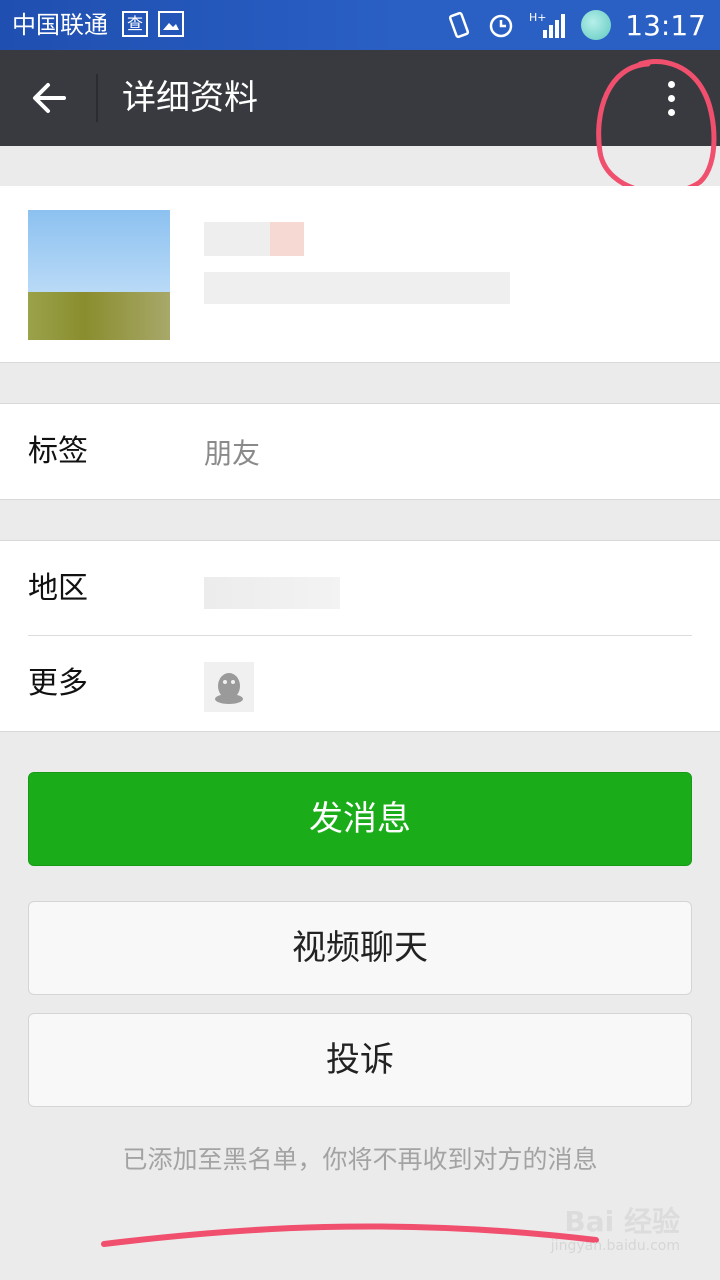 Image resolution: width=720 pixels, height=1280 pixels. I want to click on blurred-region-value, so click(272, 593).